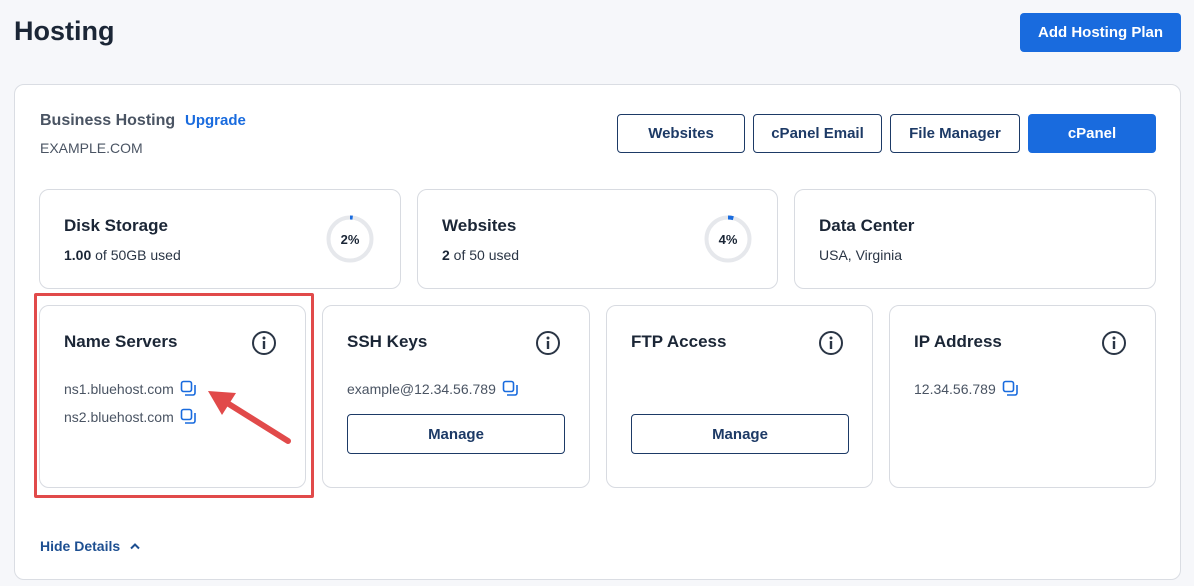 The height and width of the screenshot is (586, 1194). I want to click on ip-row: 12.34.56.789, so click(966, 388).